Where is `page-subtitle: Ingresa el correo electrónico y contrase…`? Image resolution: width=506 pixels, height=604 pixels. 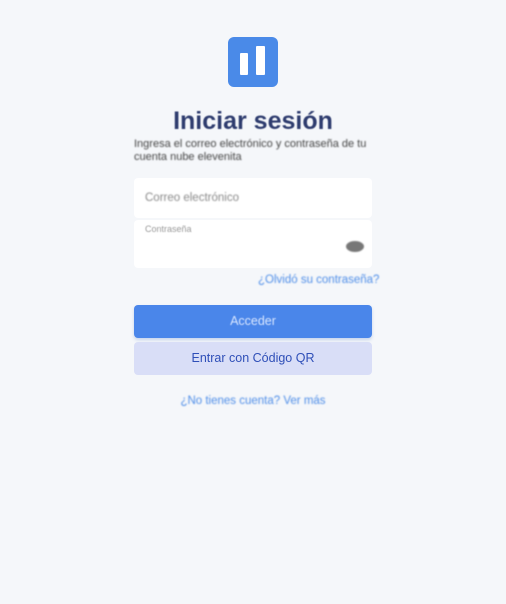 page-subtitle: Ingresa el correo electrónico y contrase… is located at coordinates (250, 150).